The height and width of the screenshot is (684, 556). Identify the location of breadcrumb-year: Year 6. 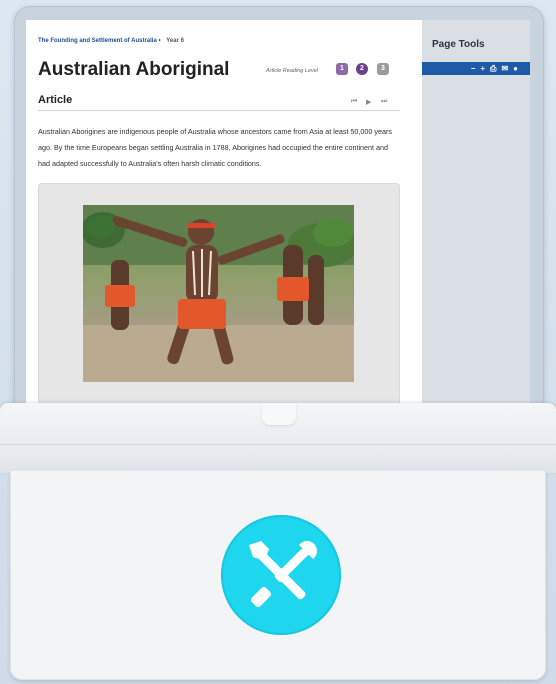
(175, 41).